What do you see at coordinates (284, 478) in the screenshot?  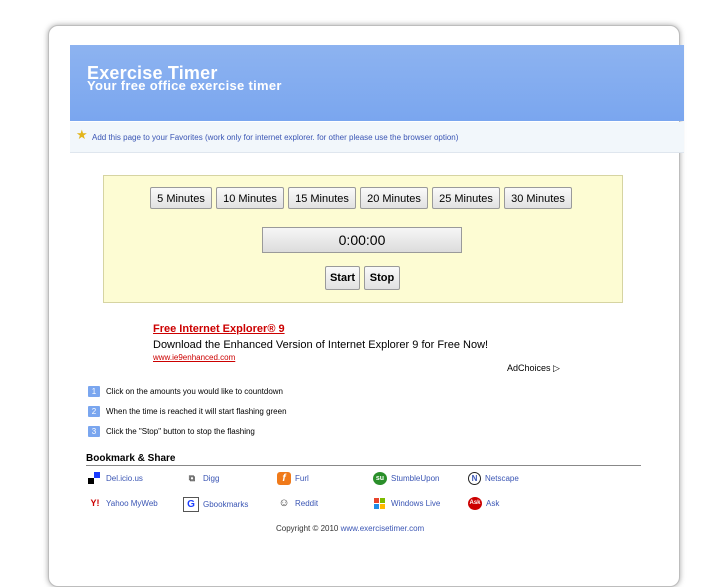 I see `furl-icon: f` at bounding box center [284, 478].